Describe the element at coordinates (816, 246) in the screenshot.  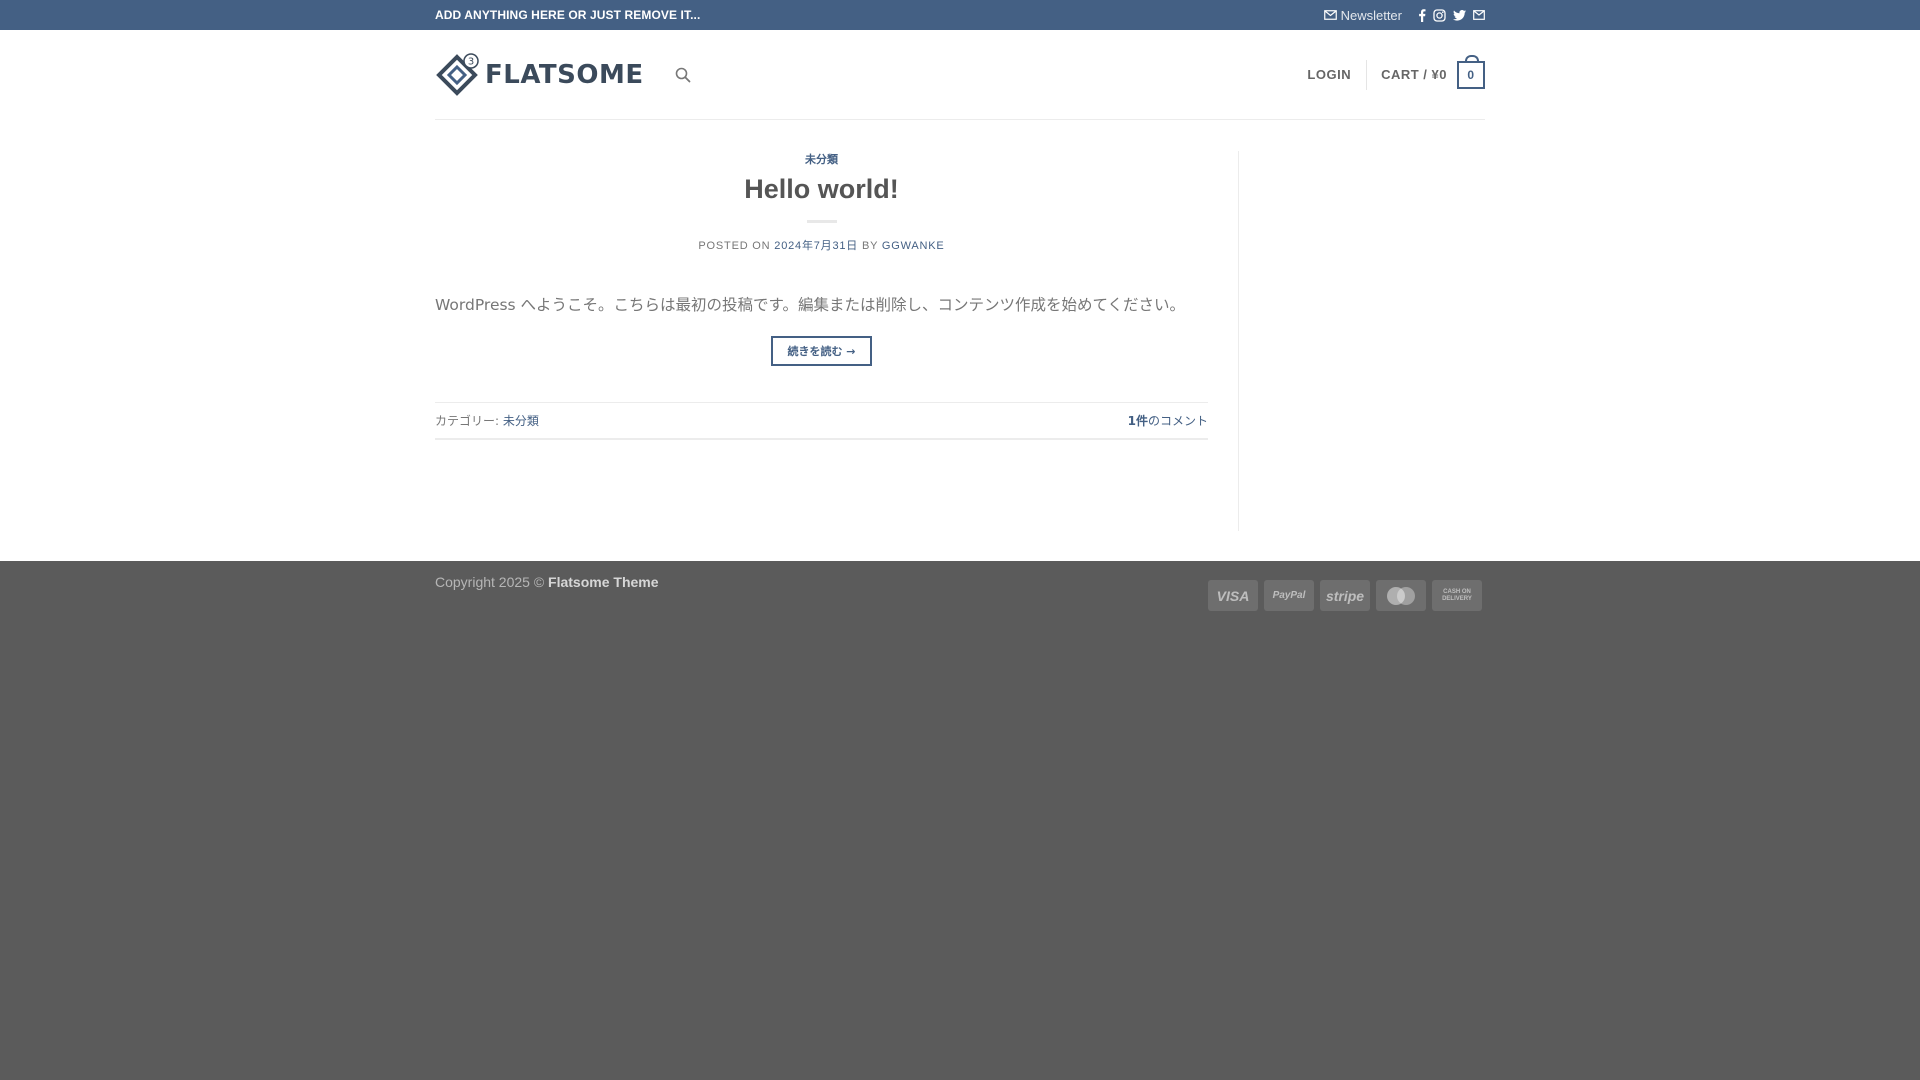
I see `meta-date: 2024年7月31日` at that location.